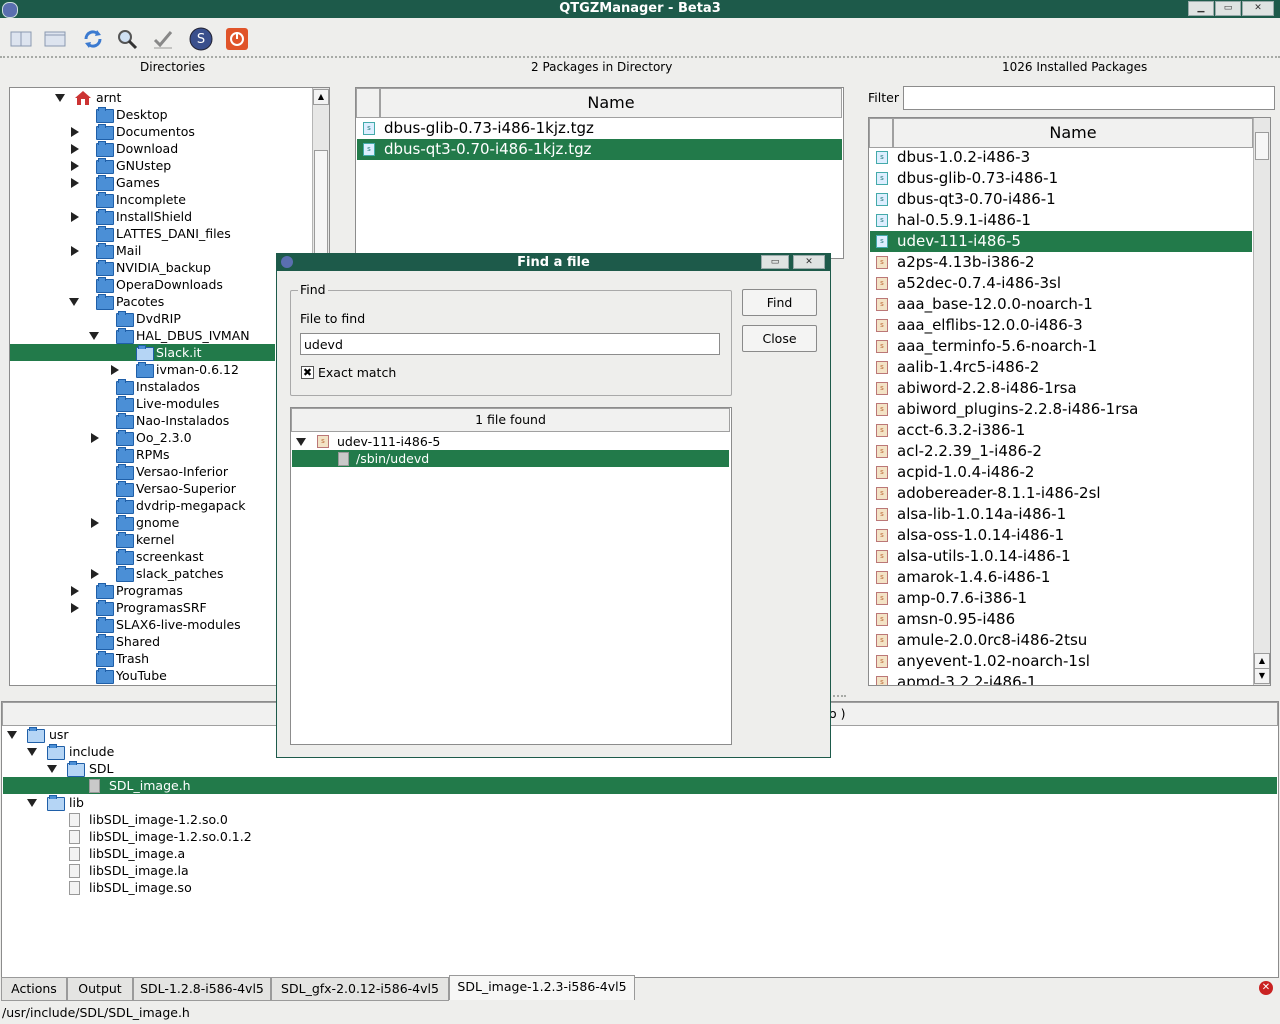 This screenshot has height=1024, width=1280. What do you see at coordinates (1061, 199) in the screenshot?
I see `installed-package-row: s dbus-qt3-0.70-i486-1` at bounding box center [1061, 199].